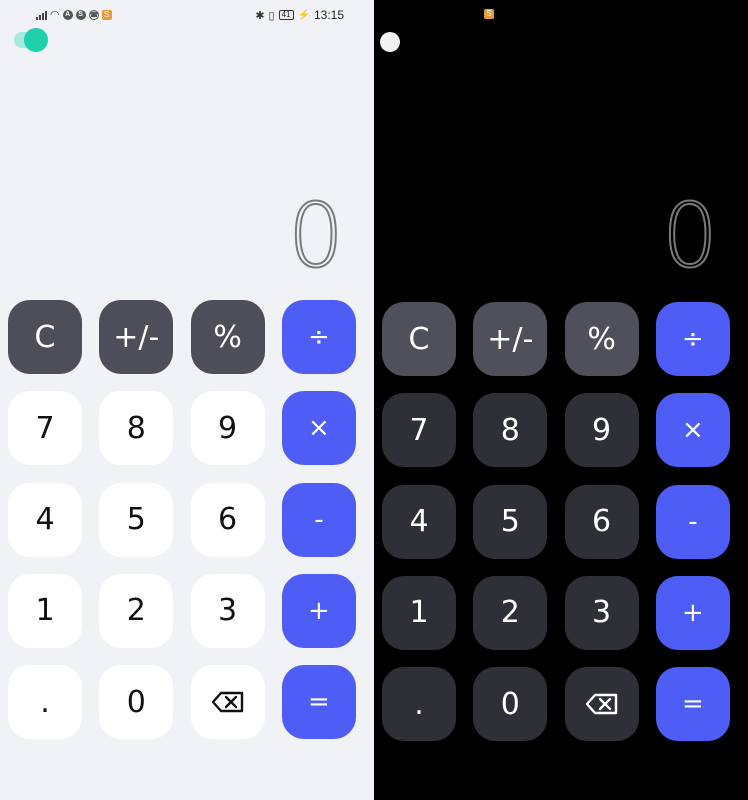 The width and height of the screenshot is (748, 800). Describe the element at coordinates (260, 15) in the screenshot. I see `bluetooth-icon: ✱` at that location.